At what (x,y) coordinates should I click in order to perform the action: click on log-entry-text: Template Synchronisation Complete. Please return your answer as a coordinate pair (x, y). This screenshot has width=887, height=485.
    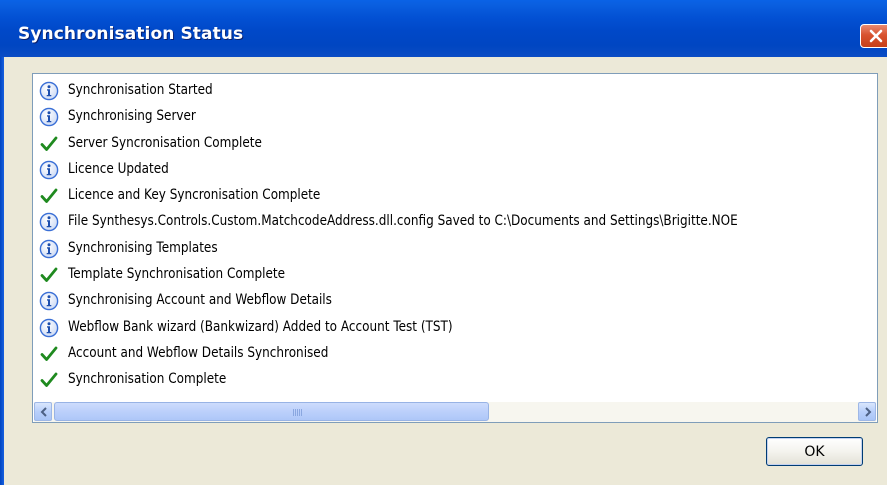
    Looking at the image, I should click on (177, 274).